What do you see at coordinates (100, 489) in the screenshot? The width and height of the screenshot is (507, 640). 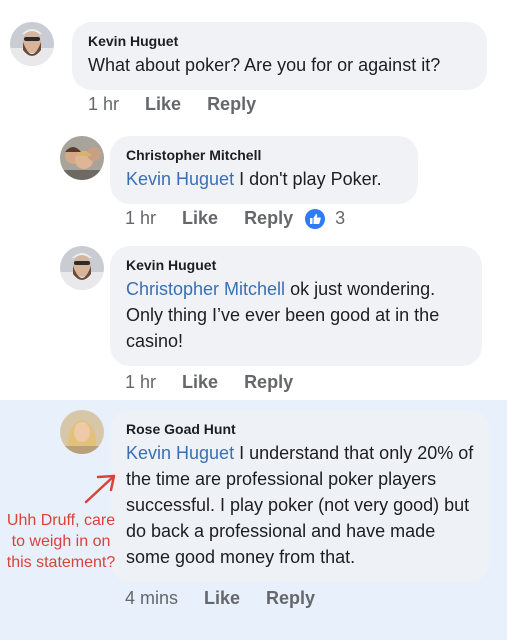 I see `annotation-arrow-icon` at bounding box center [100, 489].